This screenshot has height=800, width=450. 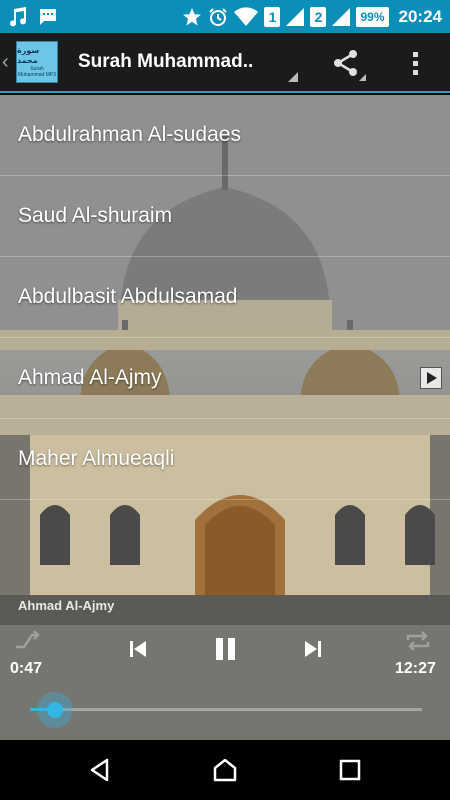 What do you see at coordinates (192, 17) in the screenshot?
I see `star-icon` at bounding box center [192, 17].